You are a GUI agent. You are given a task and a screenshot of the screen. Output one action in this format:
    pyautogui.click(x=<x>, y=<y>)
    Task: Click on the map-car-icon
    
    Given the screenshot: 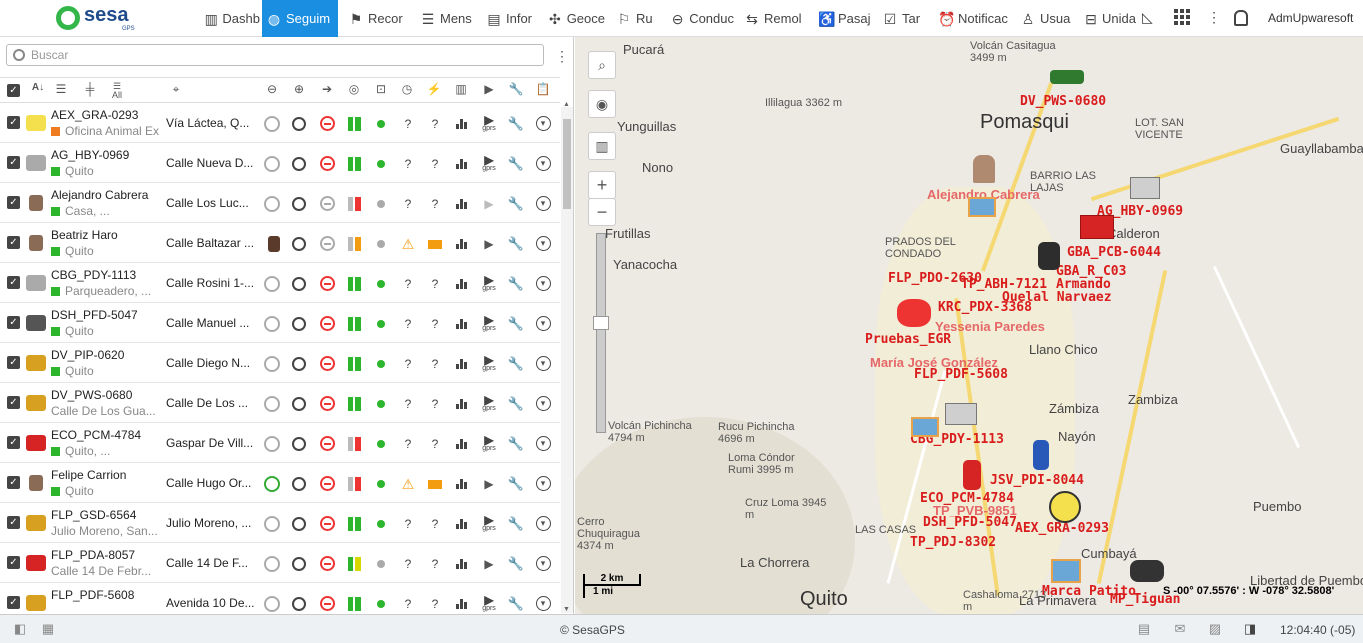 What is the action you would take?
    pyautogui.click(x=1041, y=455)
    